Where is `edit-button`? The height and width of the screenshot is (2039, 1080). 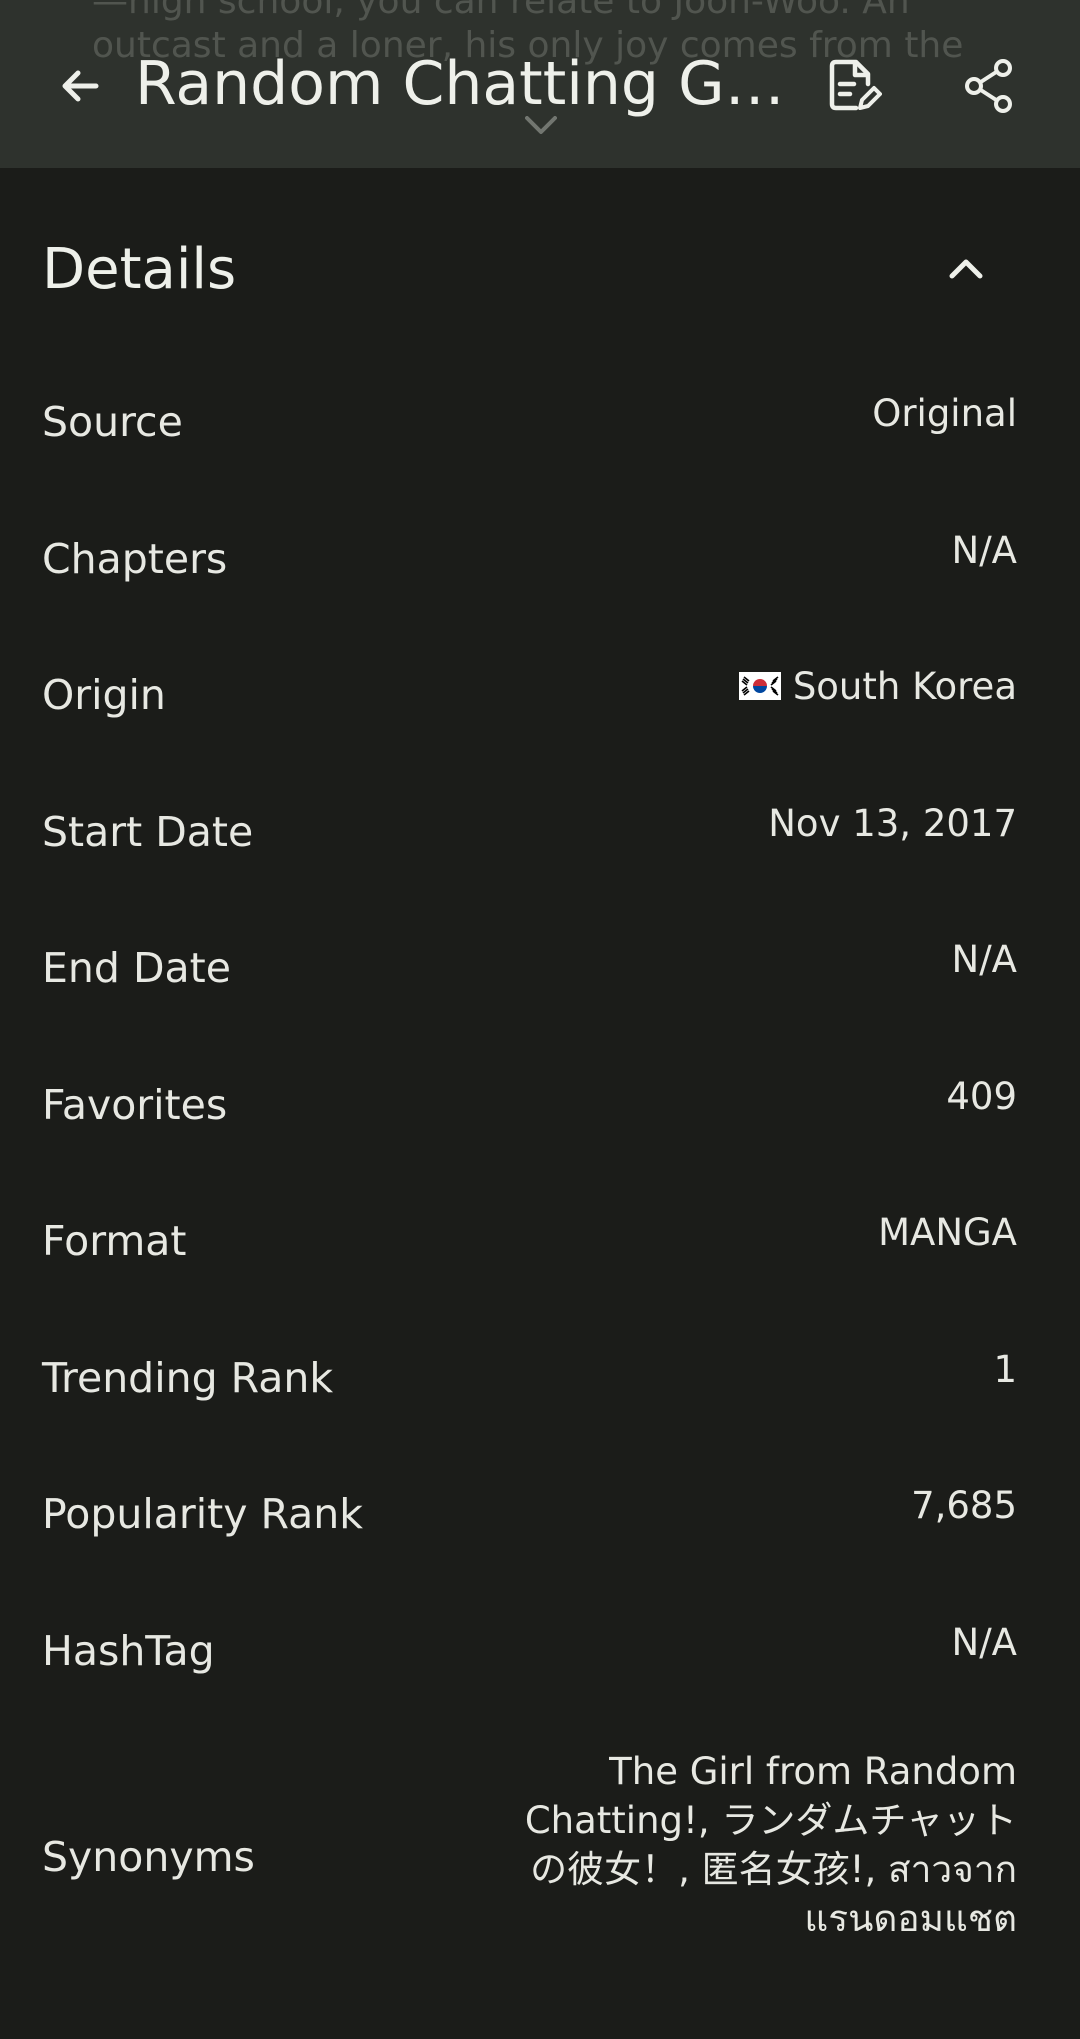 edit-button is located at coordinates (854, 86).